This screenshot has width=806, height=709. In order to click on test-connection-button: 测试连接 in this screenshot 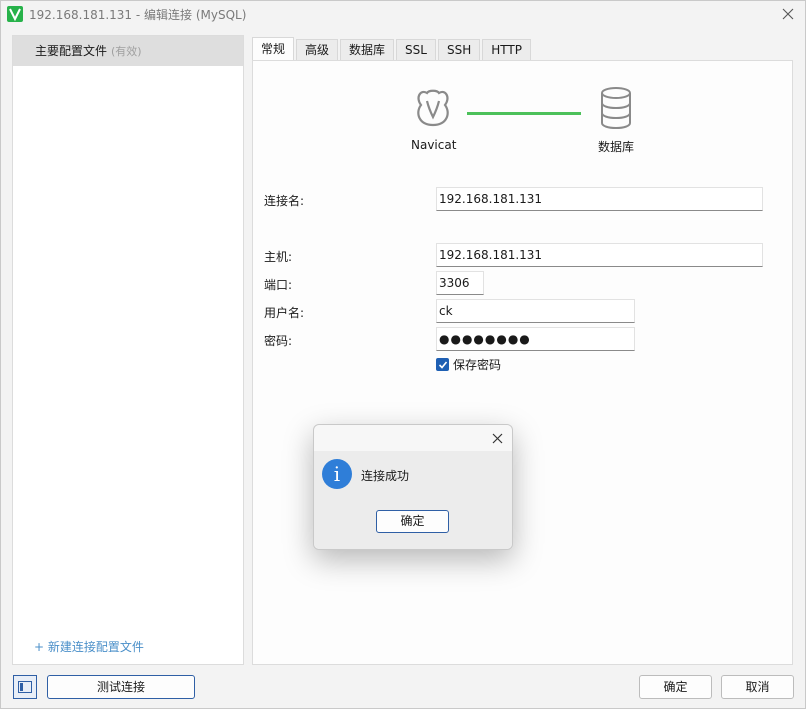, I will do `click(121, 687)`.